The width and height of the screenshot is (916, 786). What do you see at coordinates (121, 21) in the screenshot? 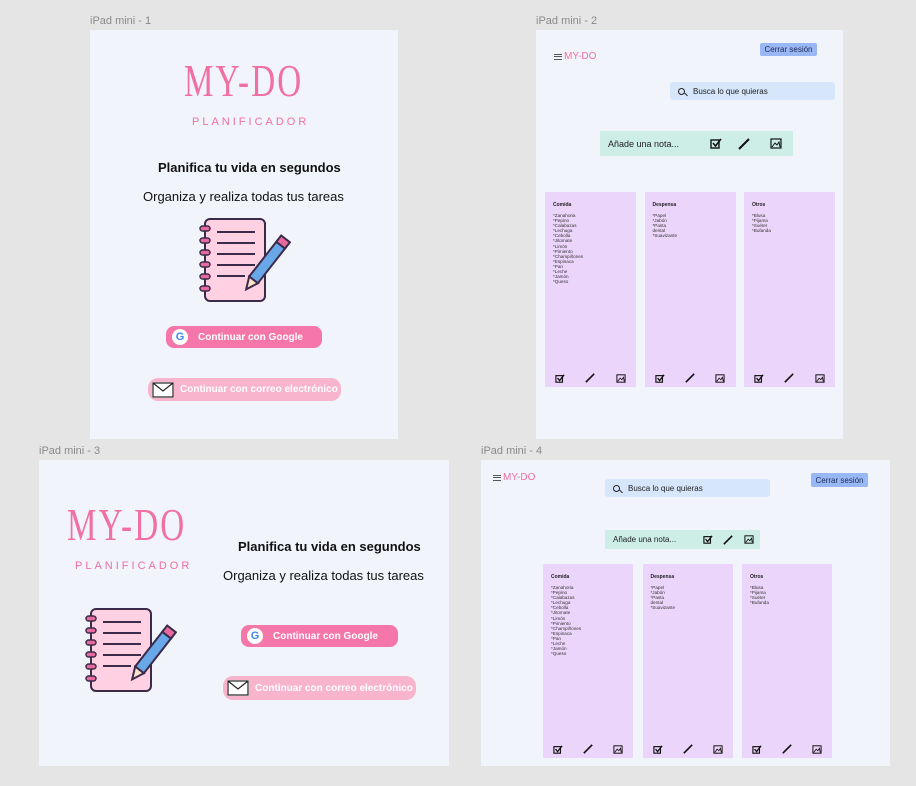
I see `frame-label-1: iPad mini - 1` at bounding box center [121, 21].